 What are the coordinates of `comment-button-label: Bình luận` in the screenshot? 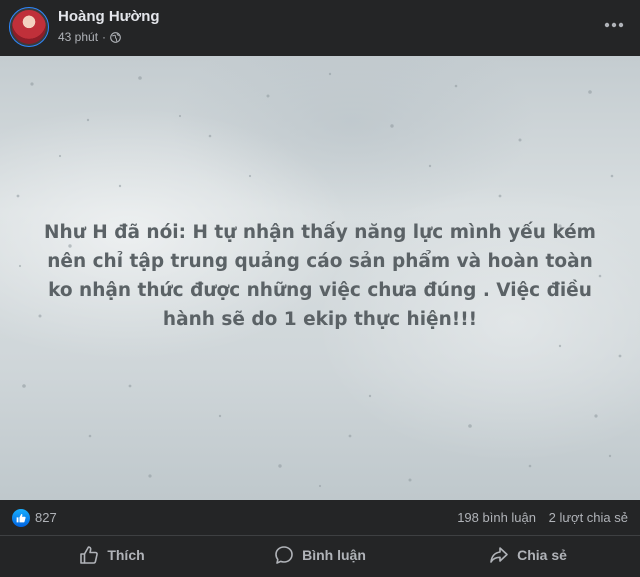 It's located at (334, 555).